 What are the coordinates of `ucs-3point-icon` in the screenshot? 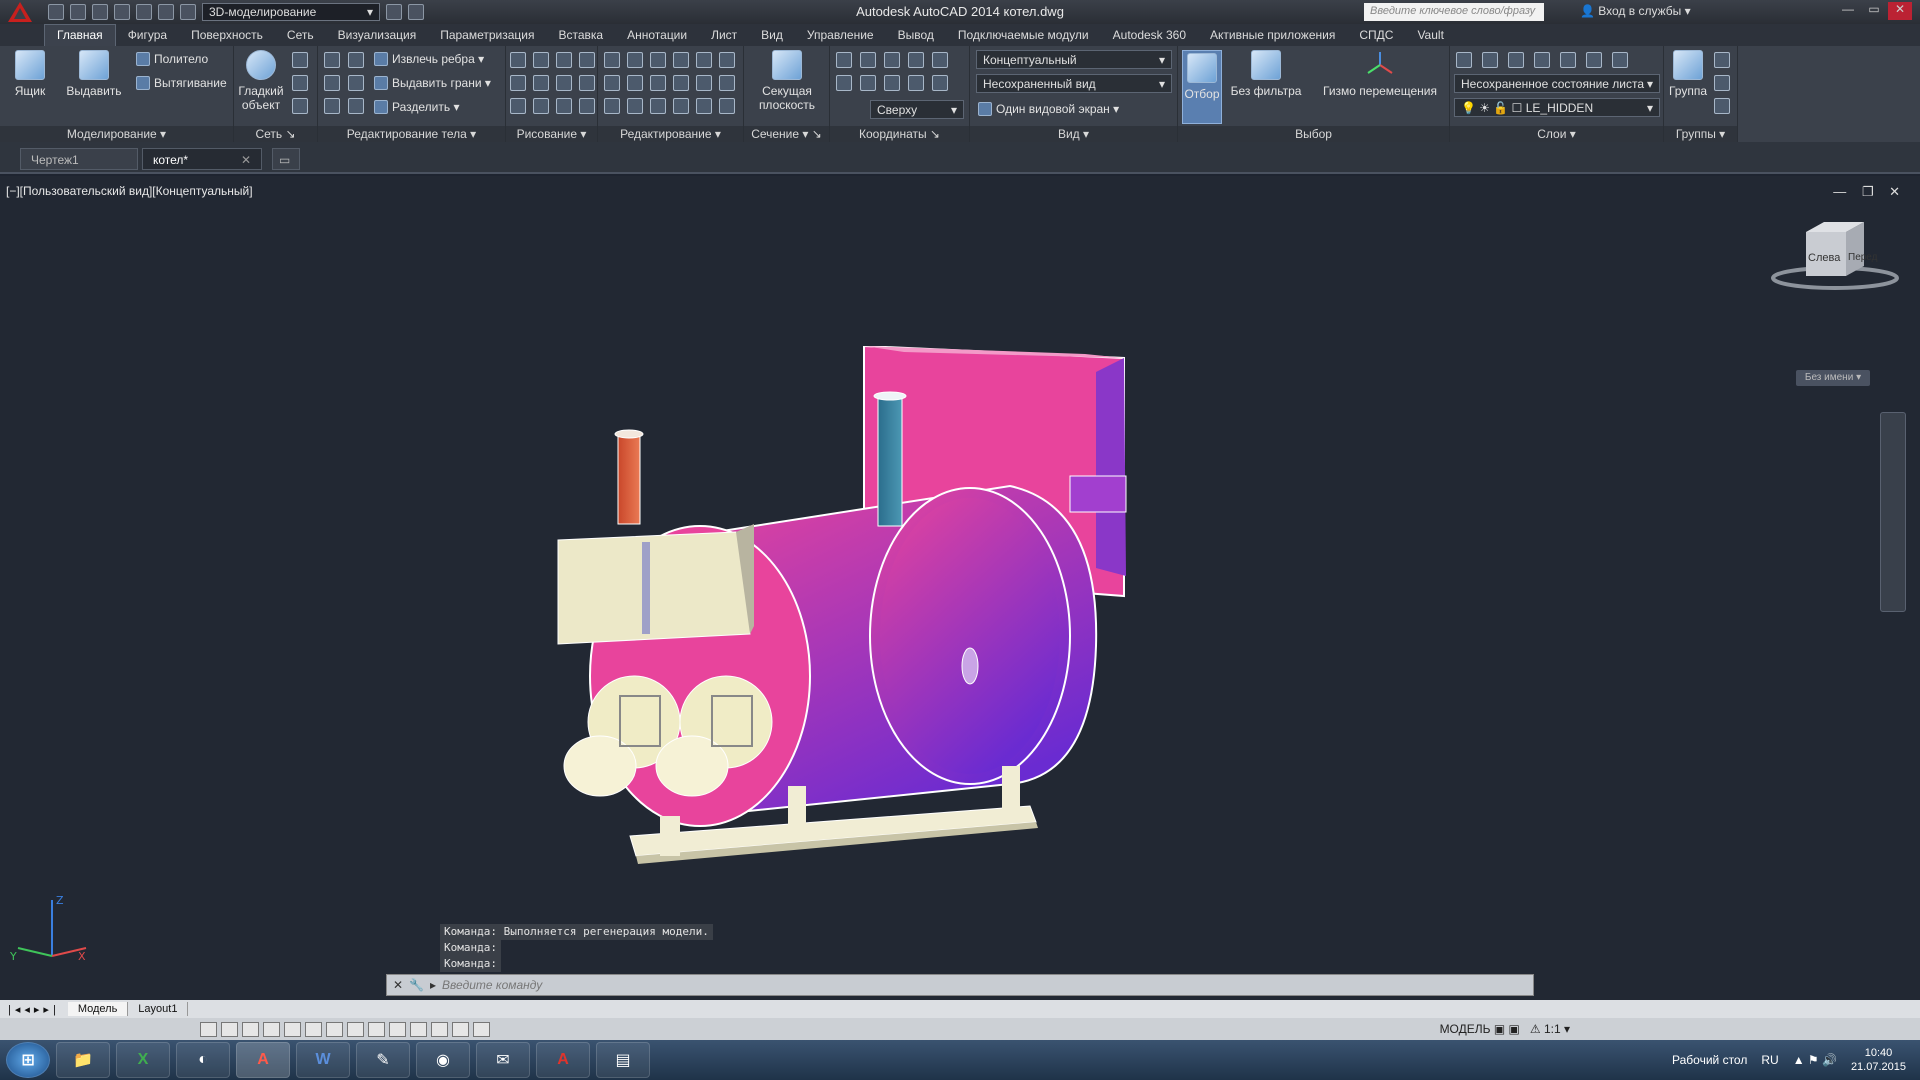 It's located at (940, 83).